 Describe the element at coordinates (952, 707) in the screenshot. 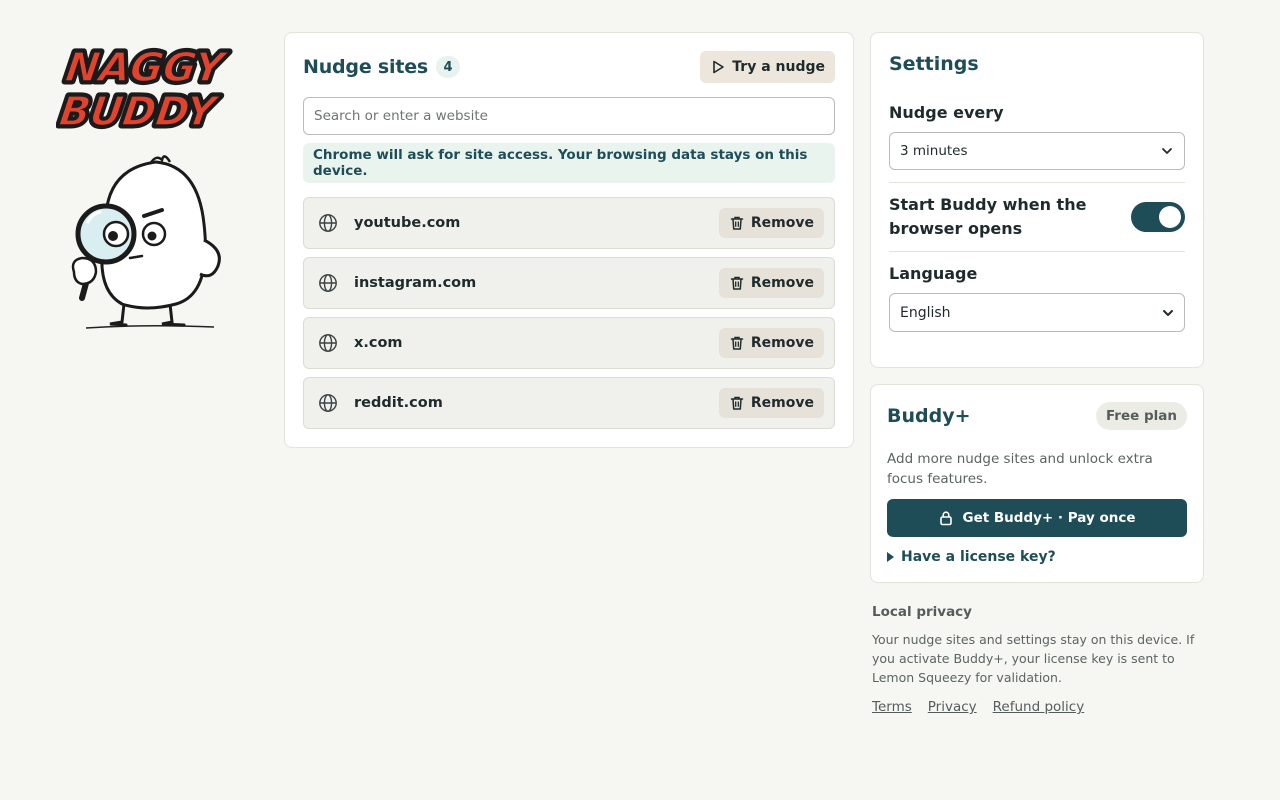

I see `privacy-link: Privacy` at that location.